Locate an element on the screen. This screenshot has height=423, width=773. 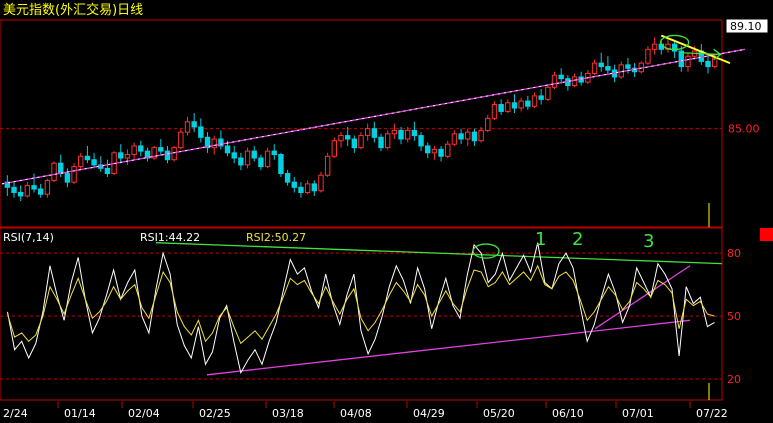
x-tick-label: 06/10 is located at coordinates (568, 413).